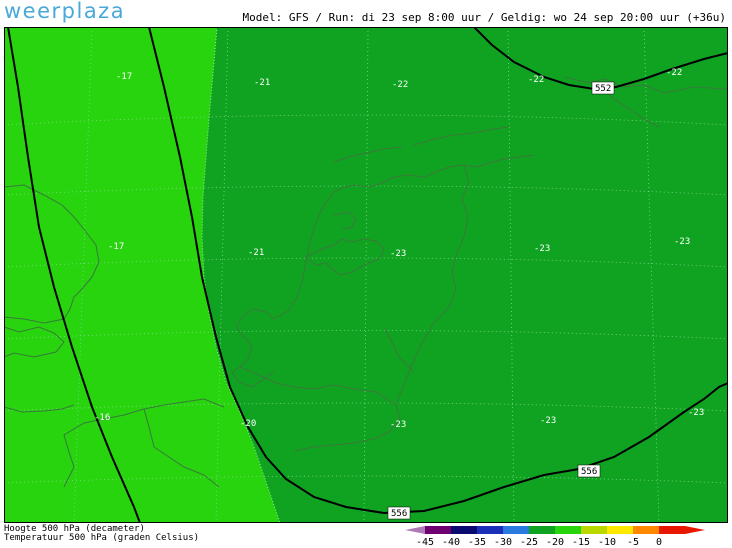  I want to click on scale-tick: 0, so click(659, 542).